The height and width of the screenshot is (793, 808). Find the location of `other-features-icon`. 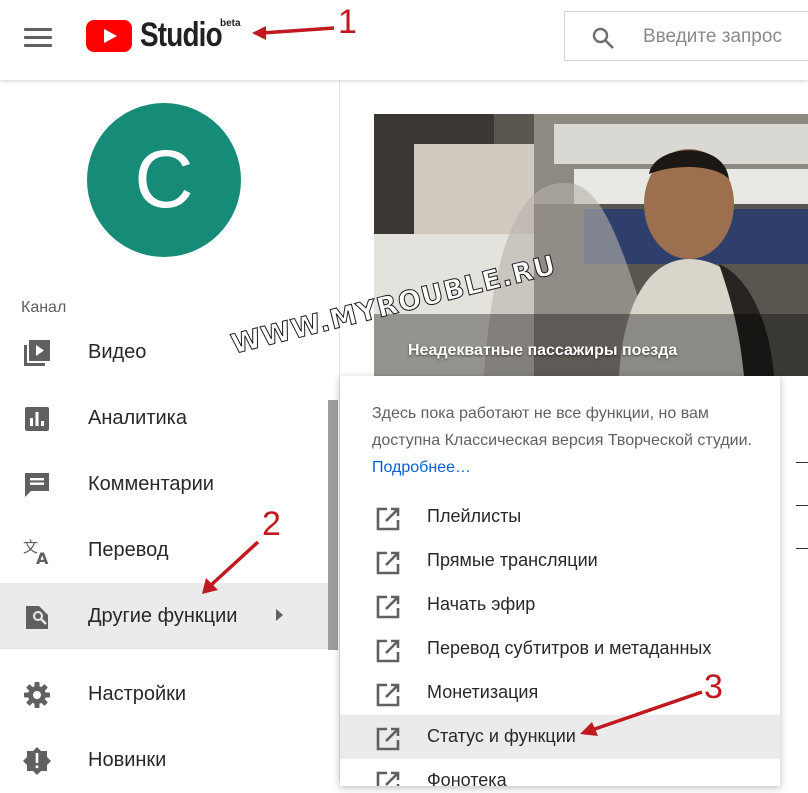

other-features-icon is located at coordinates (37, 617).